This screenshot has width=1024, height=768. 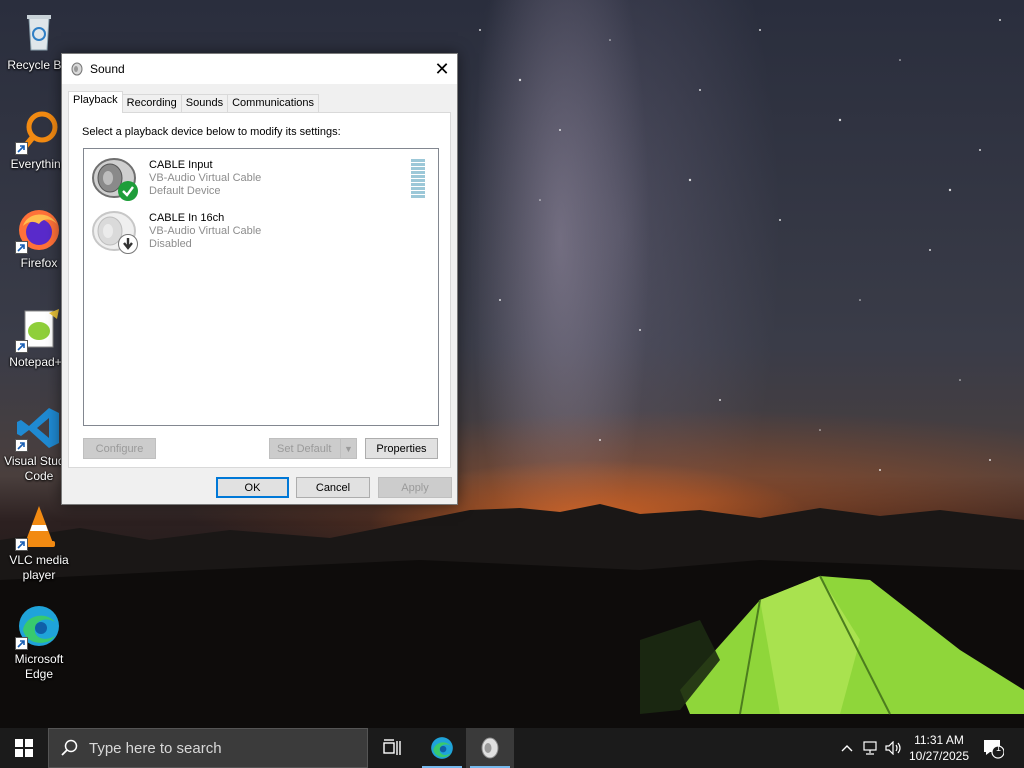 I want to click on properties-button: Properties, so click(x=401, y=448).